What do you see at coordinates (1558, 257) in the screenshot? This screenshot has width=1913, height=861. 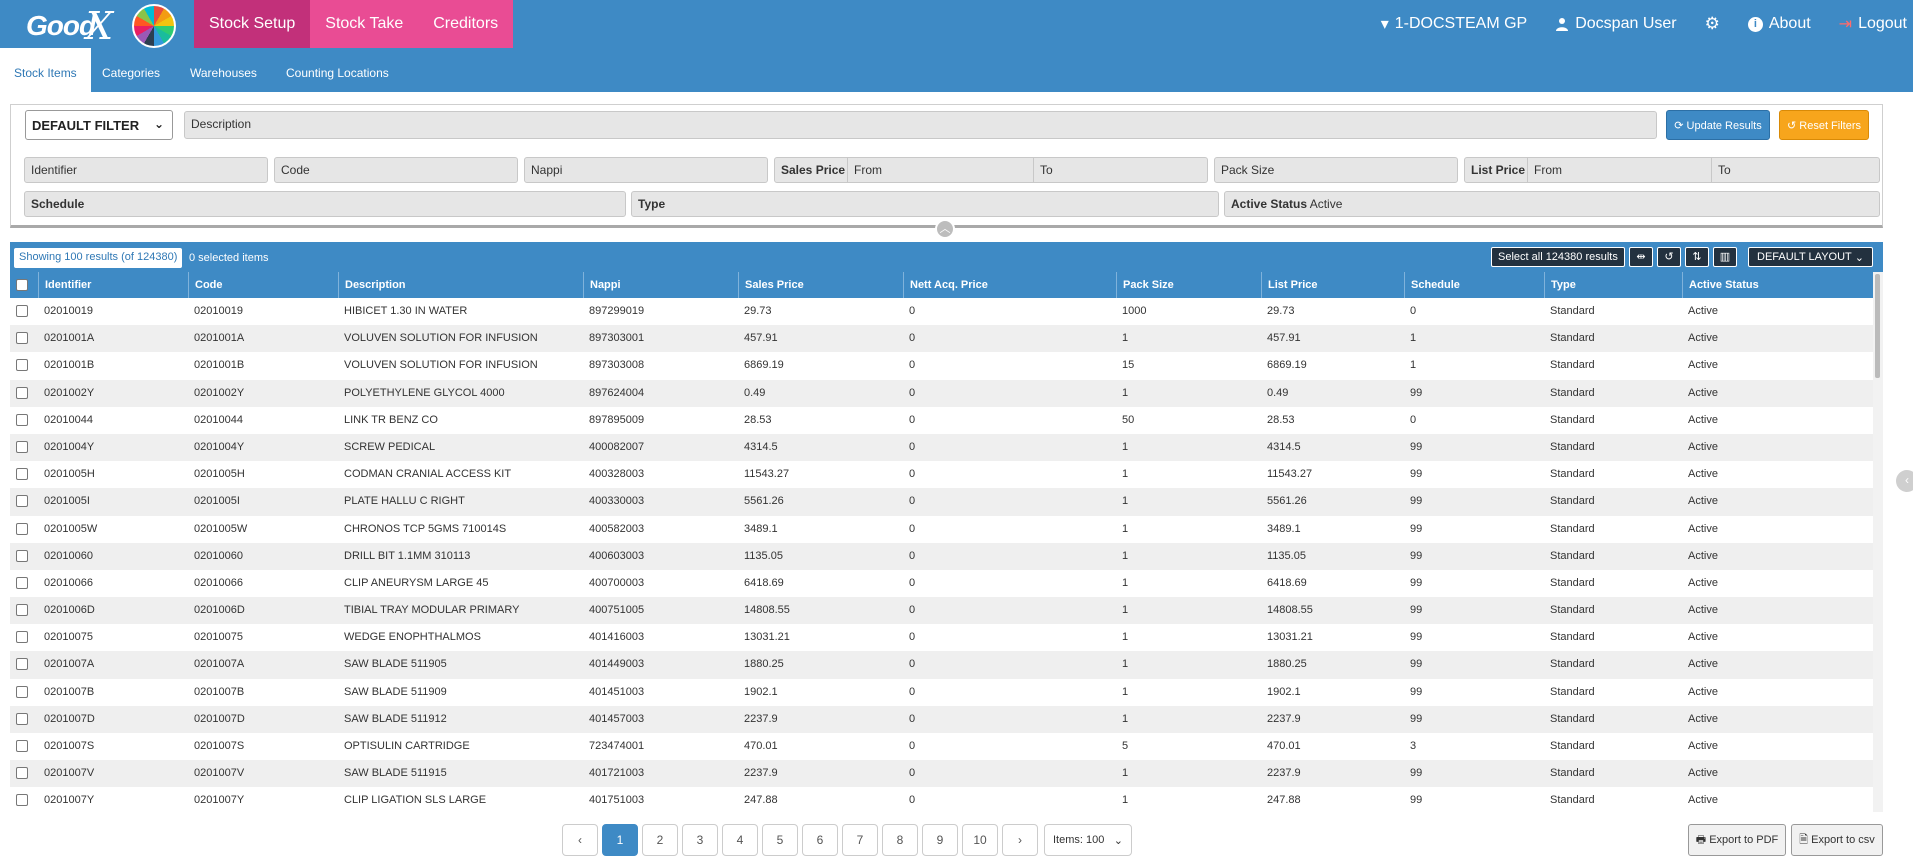 I see `select-all-button: Select all 124380 results` at bounding box center [1558, 257].